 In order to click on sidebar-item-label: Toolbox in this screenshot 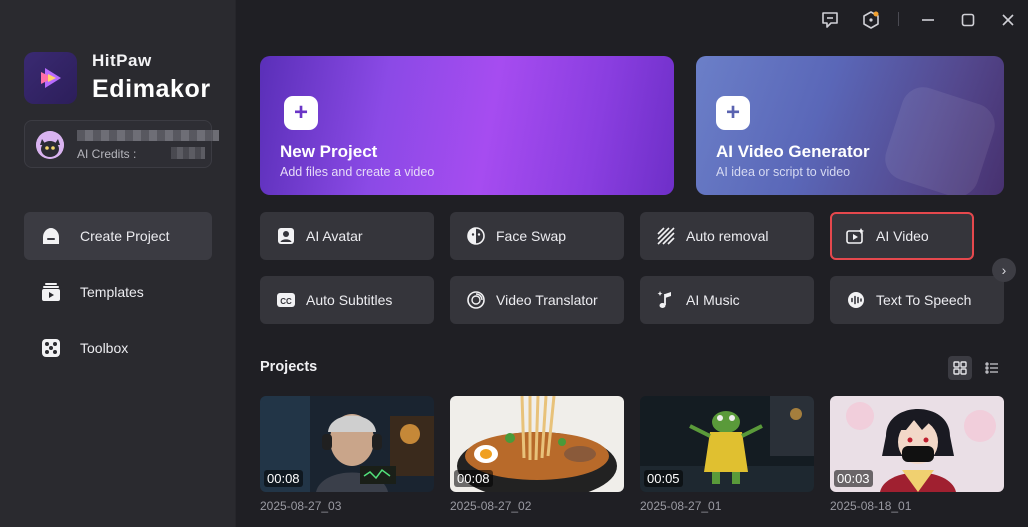, I will do `click(104, 348)`.